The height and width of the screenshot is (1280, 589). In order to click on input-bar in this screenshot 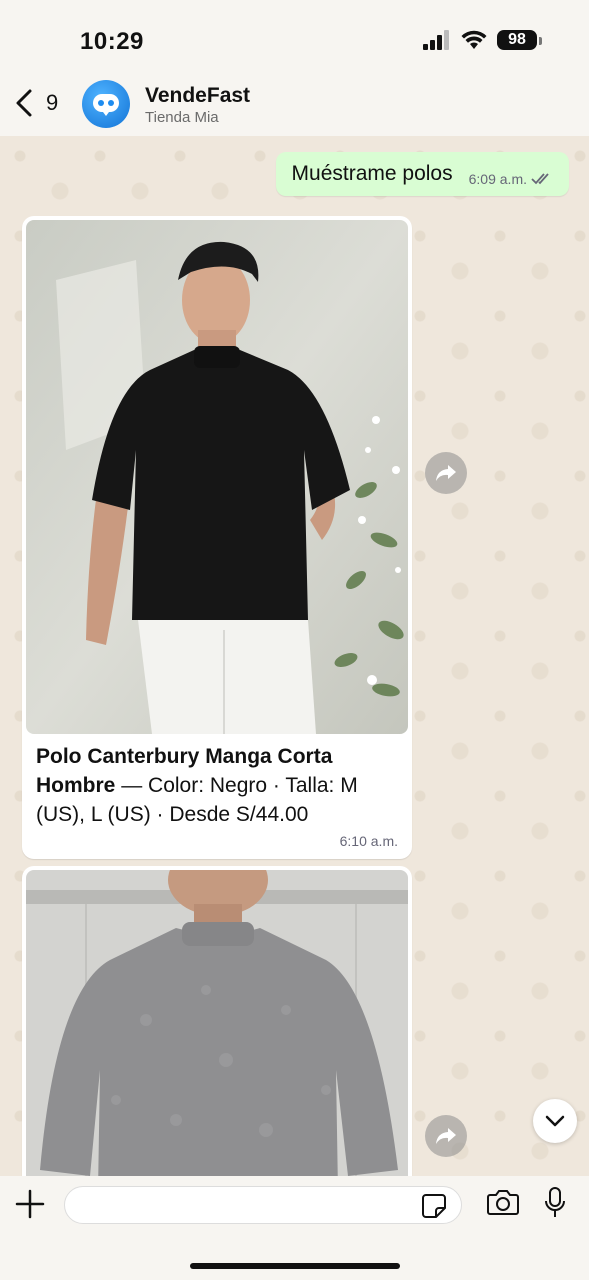, I will do `click(294, 1228)`.